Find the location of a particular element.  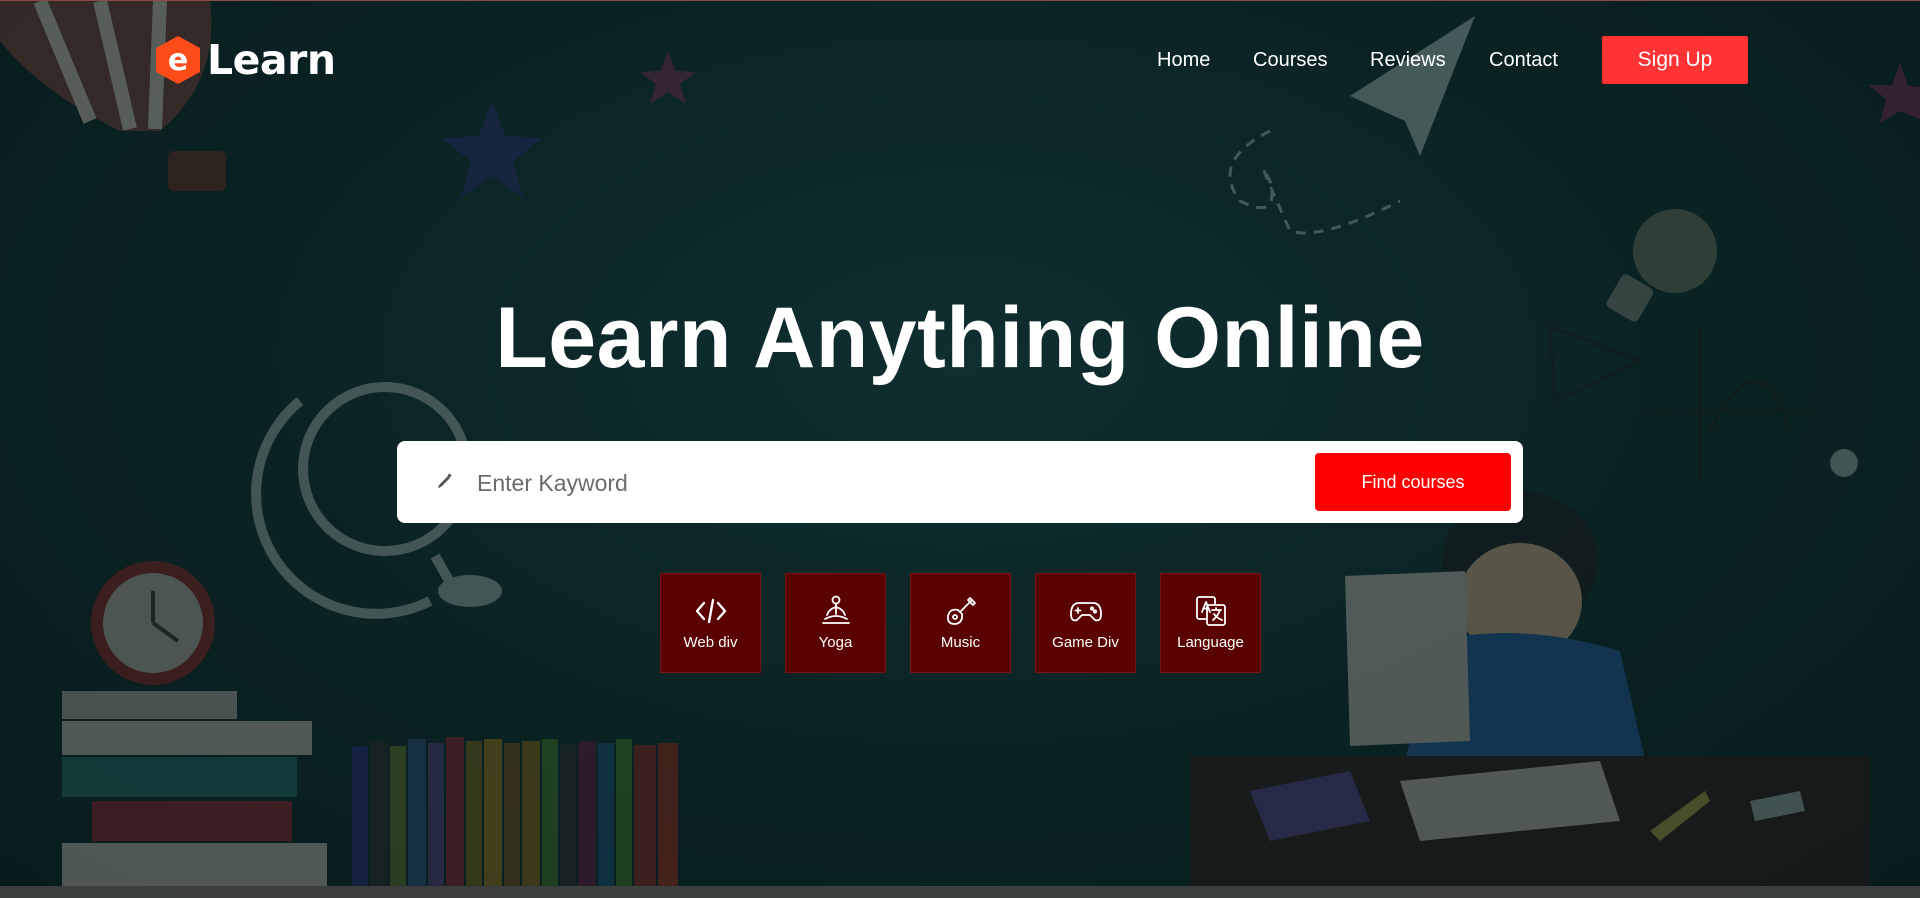

category-language: Language is located at coordinates (1210, 623).